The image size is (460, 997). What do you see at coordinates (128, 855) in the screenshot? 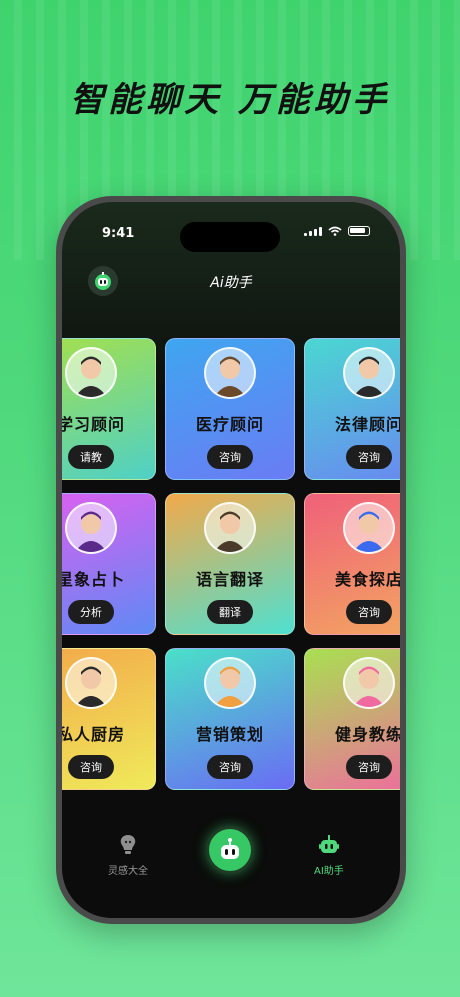
I see `tab-inspiration: 灵感大全` at bounding box center [128, 855].